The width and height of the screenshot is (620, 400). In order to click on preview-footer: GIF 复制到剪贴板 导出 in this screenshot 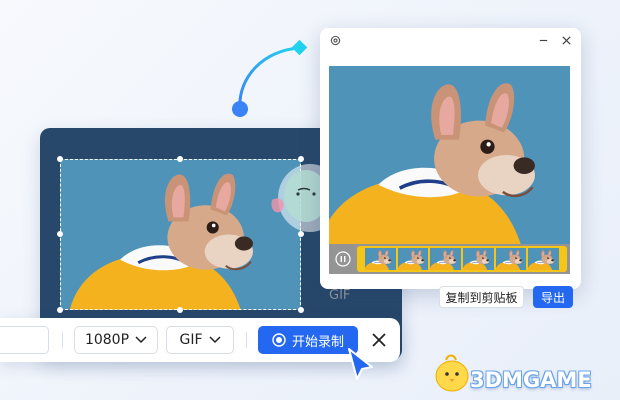, I will do `click(450, 280)`.